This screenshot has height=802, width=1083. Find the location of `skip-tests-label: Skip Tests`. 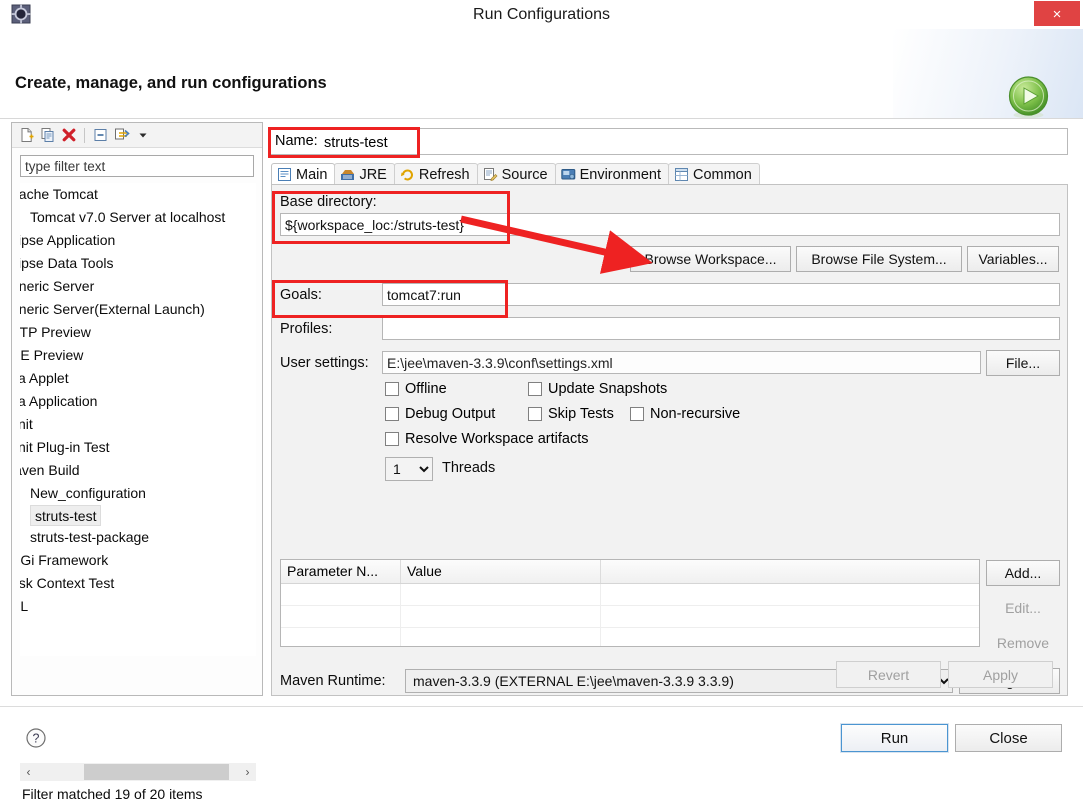

skip-tests-label: Skip Tests is located at coordinates (581, 414).